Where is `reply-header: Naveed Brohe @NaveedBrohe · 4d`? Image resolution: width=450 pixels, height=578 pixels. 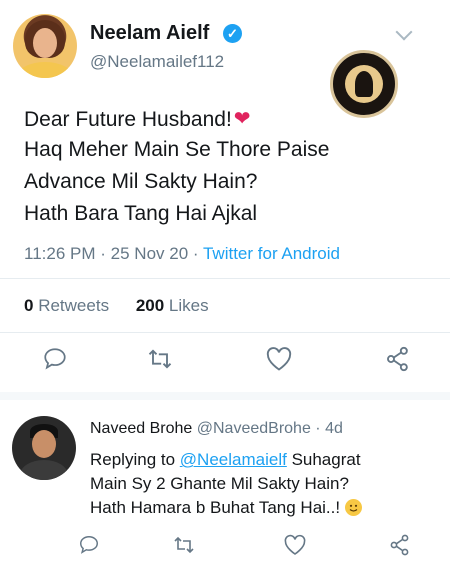
reply-header: Naveed Brohe @NaveedBrohe · 4d is located at coordinates (216, 429).